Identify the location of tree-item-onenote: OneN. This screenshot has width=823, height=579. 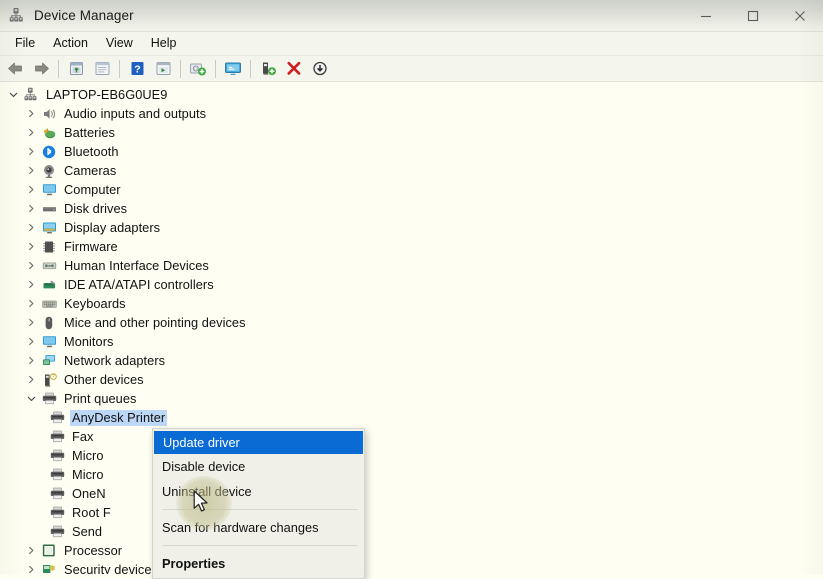
(411, 493).